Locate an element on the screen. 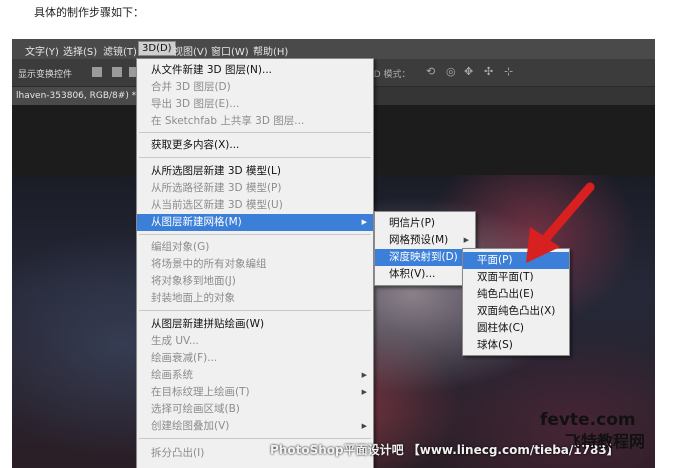 This screenshot has height=468, width=679. intro-text: 具体的制作步骤如下： is located at coordinates (89, 12).